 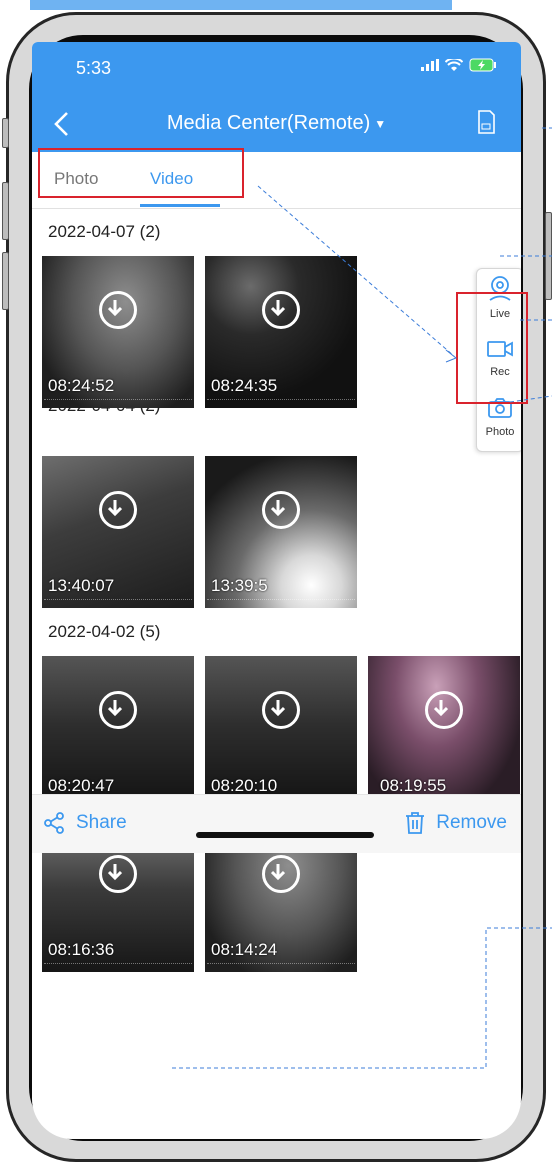 I want to click on caret-down-icon: ▼, so click(x=380, y=123).